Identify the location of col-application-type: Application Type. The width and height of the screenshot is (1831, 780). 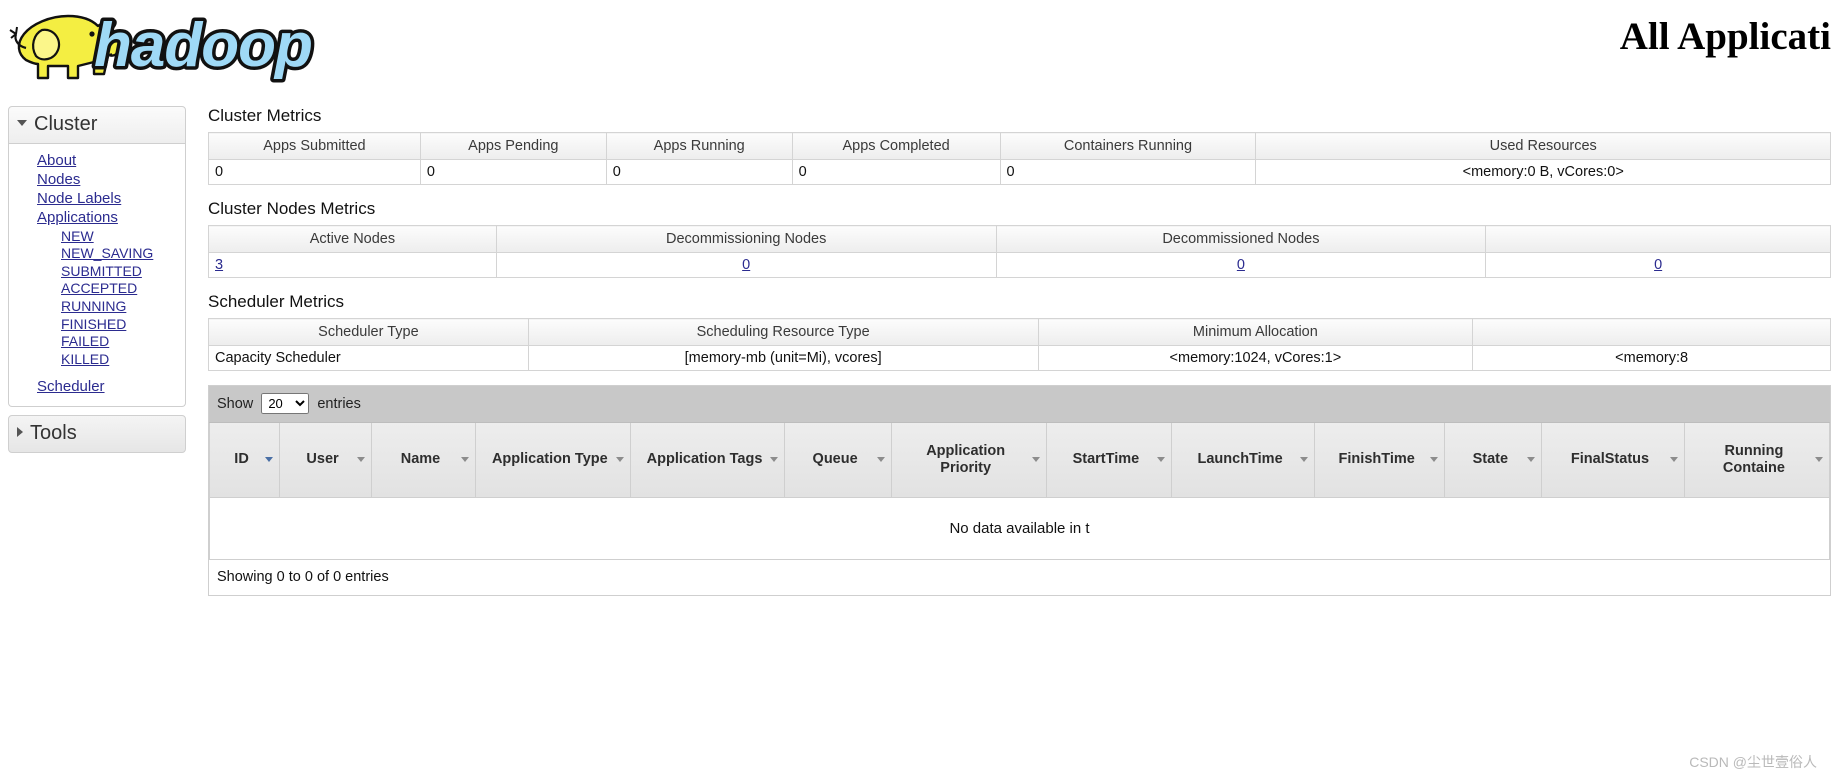
(552, 460).